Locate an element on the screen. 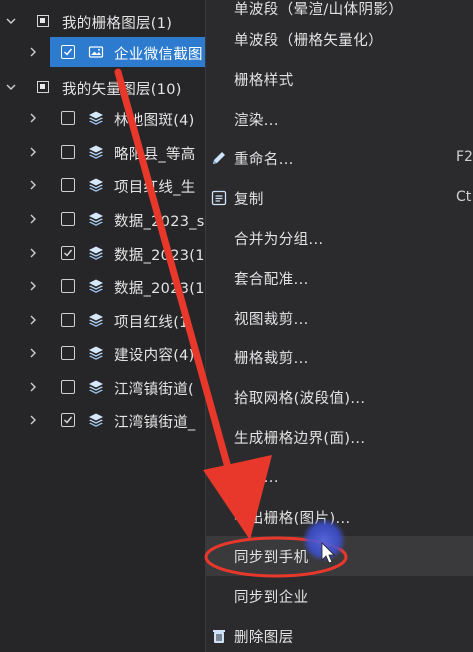 Image resolution: width=473 pixels, height=652 pixels. tree-item-vector-8: 江湾镇街道( is located at coordinates (102, 387).